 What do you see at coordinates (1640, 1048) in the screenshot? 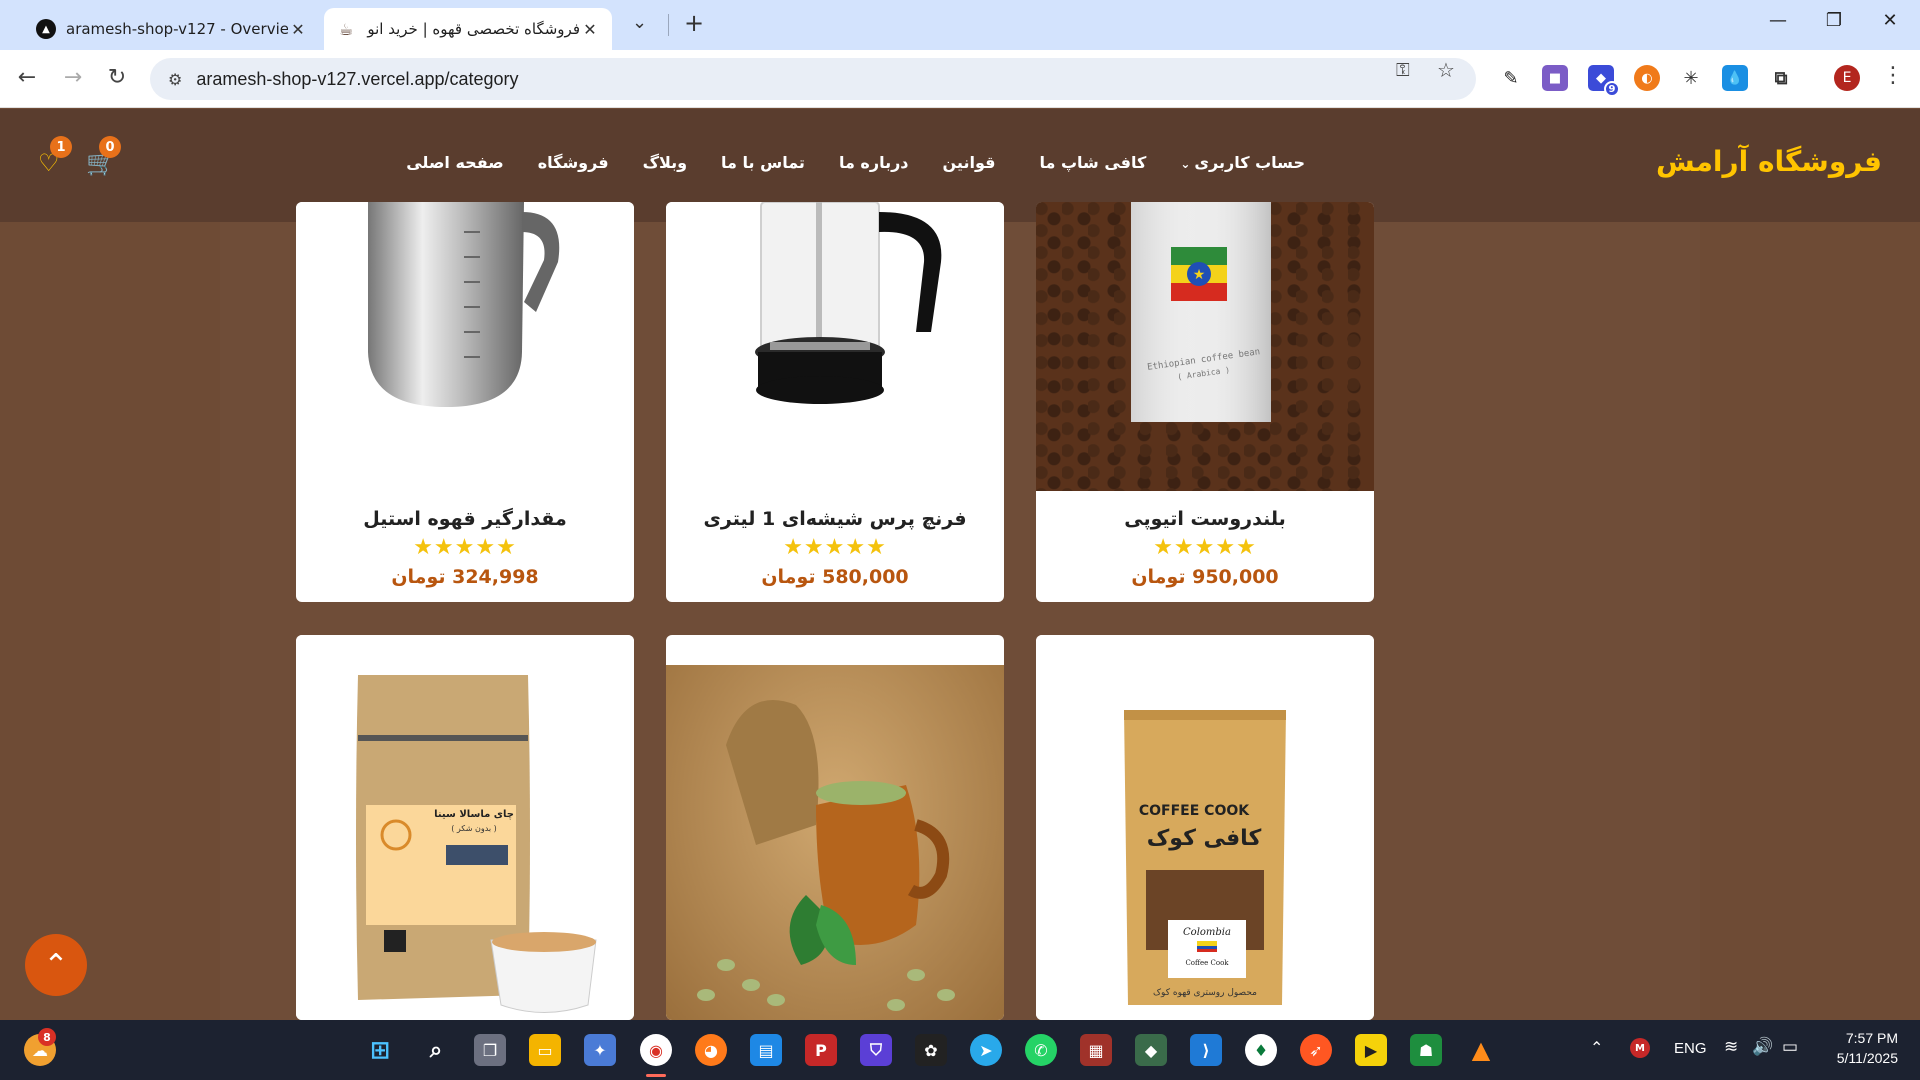
I see `antivirus-tray-icon: M` at bounding box center [1640, 1048].